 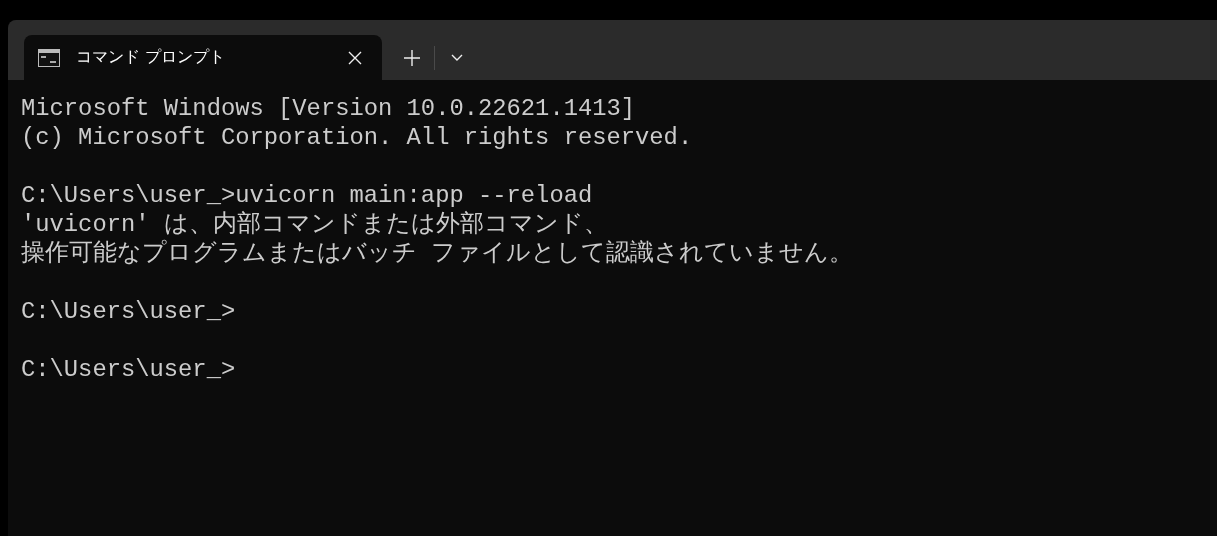 What do you see at coordinates (457, 57) in the screenshot?
I see `chevron-down-icon` at bounding box center [457, 57].